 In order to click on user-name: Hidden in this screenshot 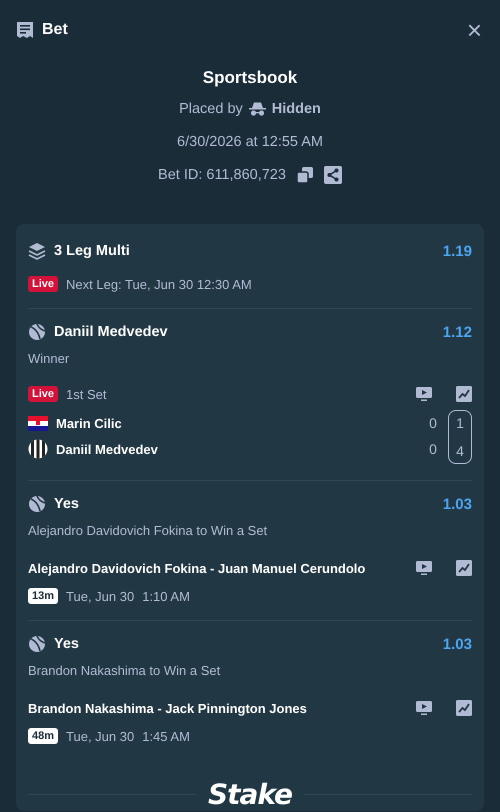, I will do `click(296, 108)`.